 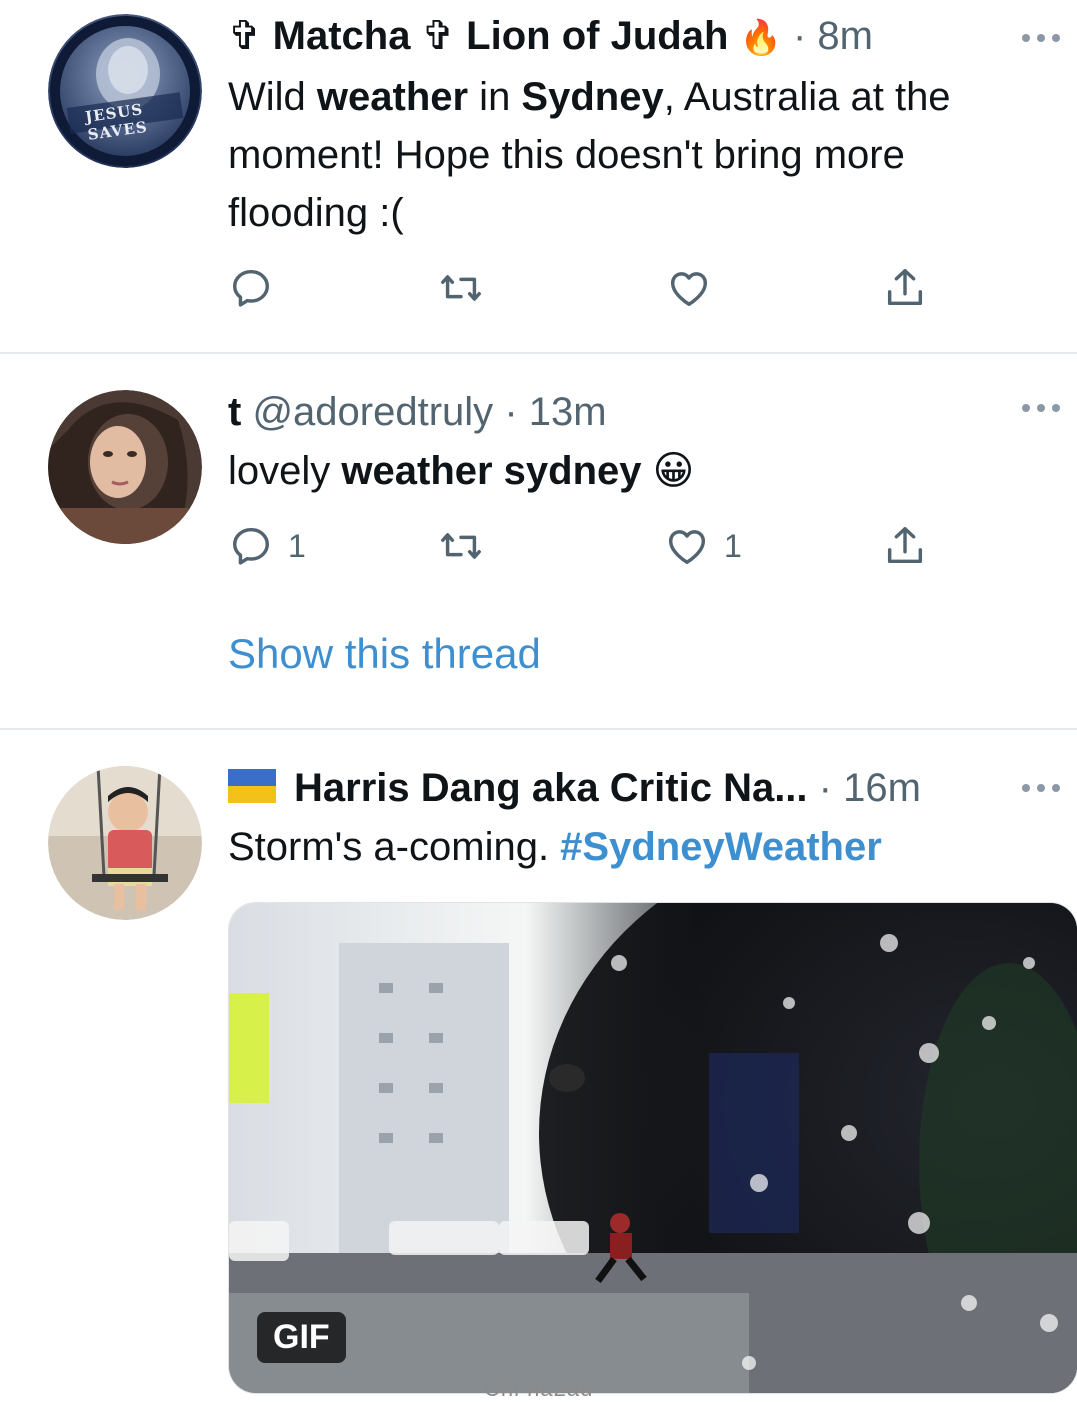 I want to click on text-part: in, so click(x=495, y=97).